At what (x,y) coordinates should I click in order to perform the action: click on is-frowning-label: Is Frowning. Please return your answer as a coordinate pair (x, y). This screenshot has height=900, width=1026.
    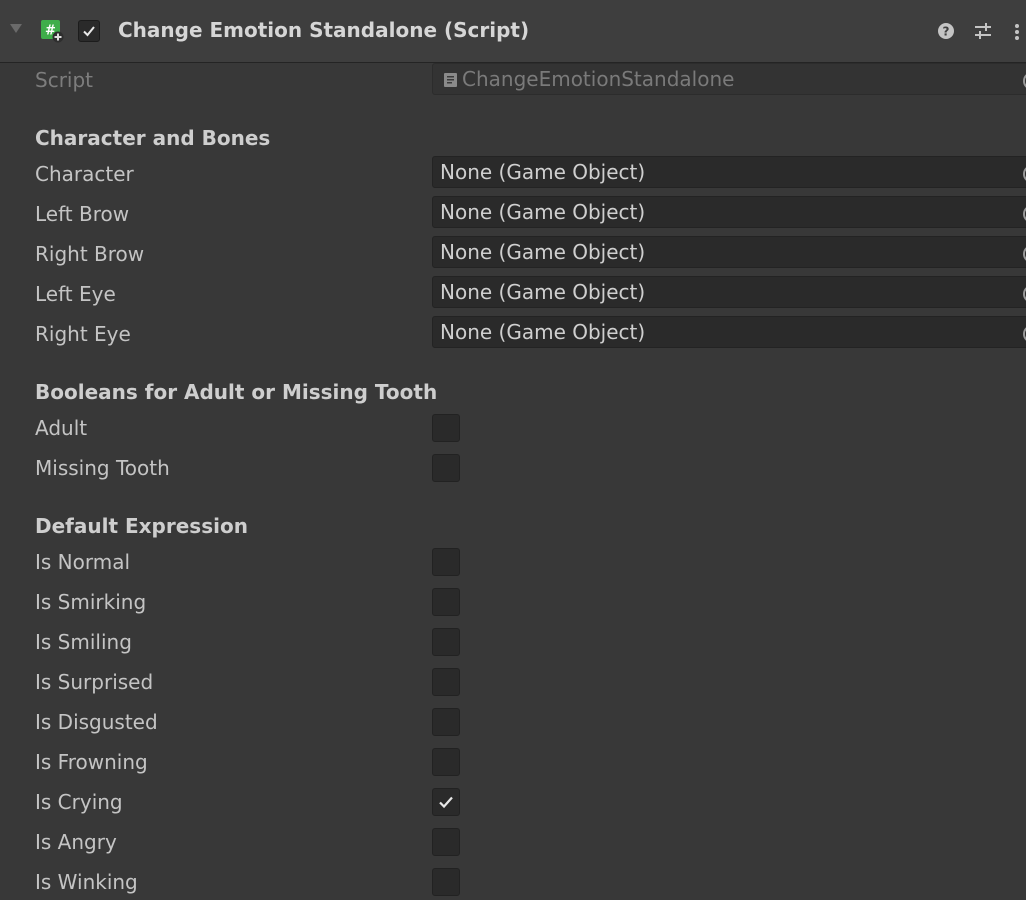
    Looking at the image, I should click on (91, 762).